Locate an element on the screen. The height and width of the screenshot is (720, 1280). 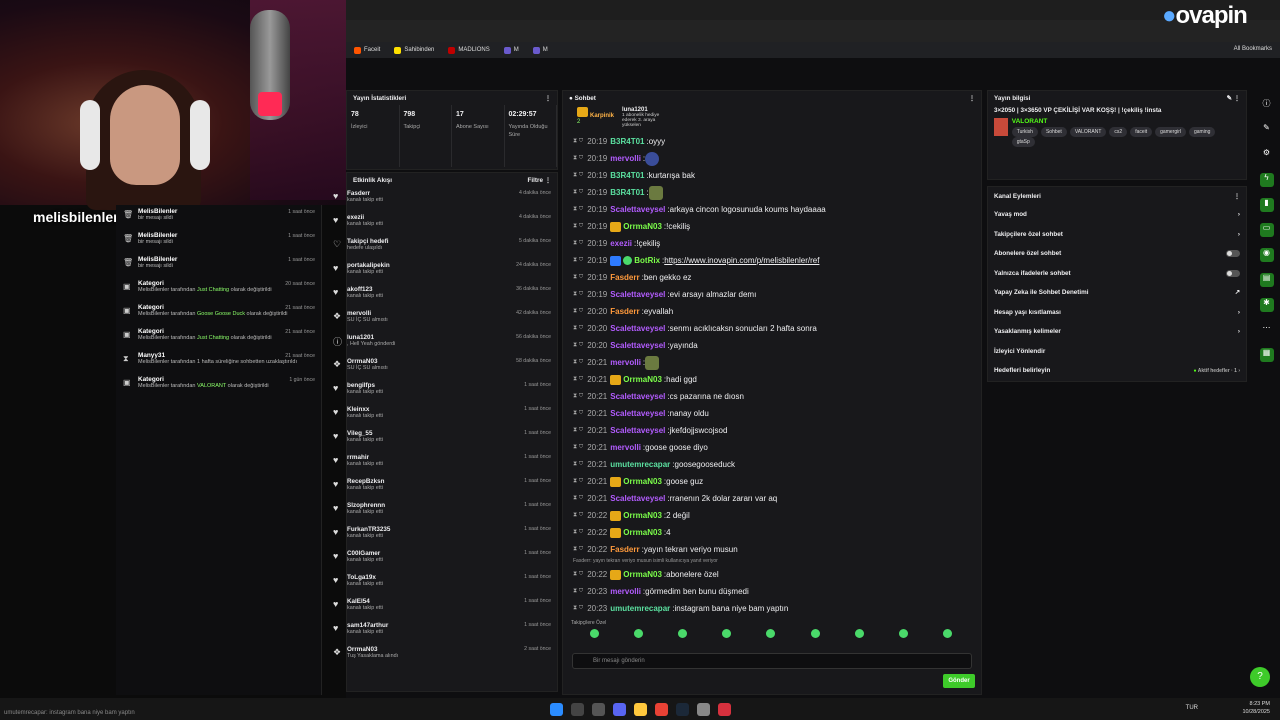
chat-message: ⧗ ⛉ 20:19 exezii: !çekiliş is located at coordinates (772, 243).